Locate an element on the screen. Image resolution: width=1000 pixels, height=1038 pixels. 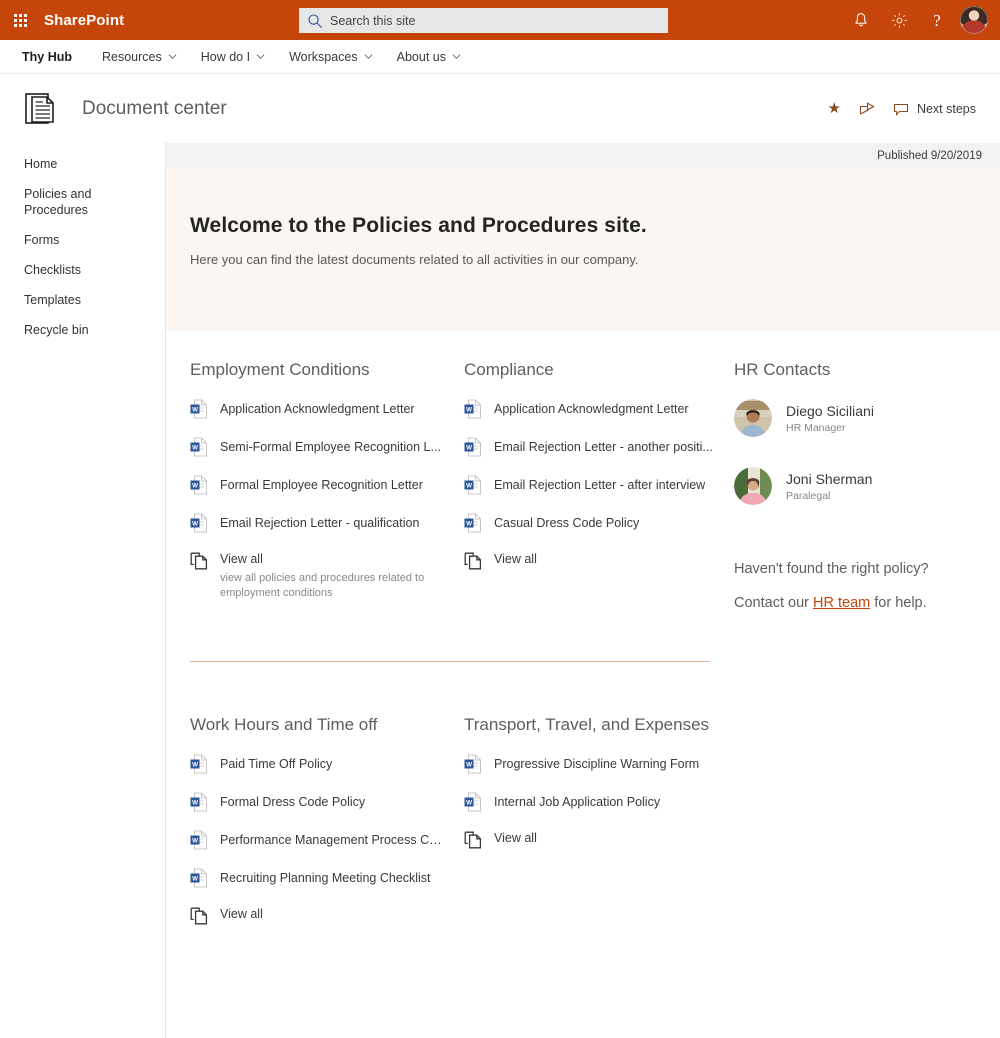
notifications-button is located at coordinates (861, 20).